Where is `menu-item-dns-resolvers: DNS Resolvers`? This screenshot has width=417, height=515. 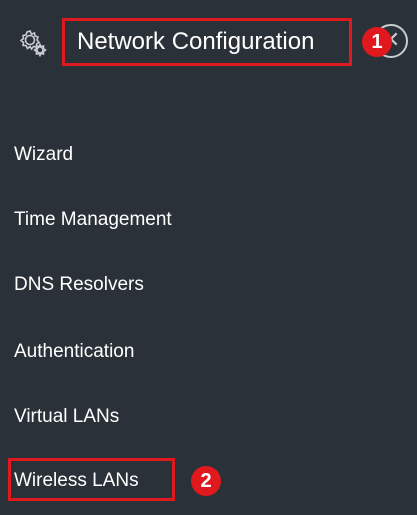
menu-item-dns-resolvers: DNS Resolvers is located at coordinates (79, 285).